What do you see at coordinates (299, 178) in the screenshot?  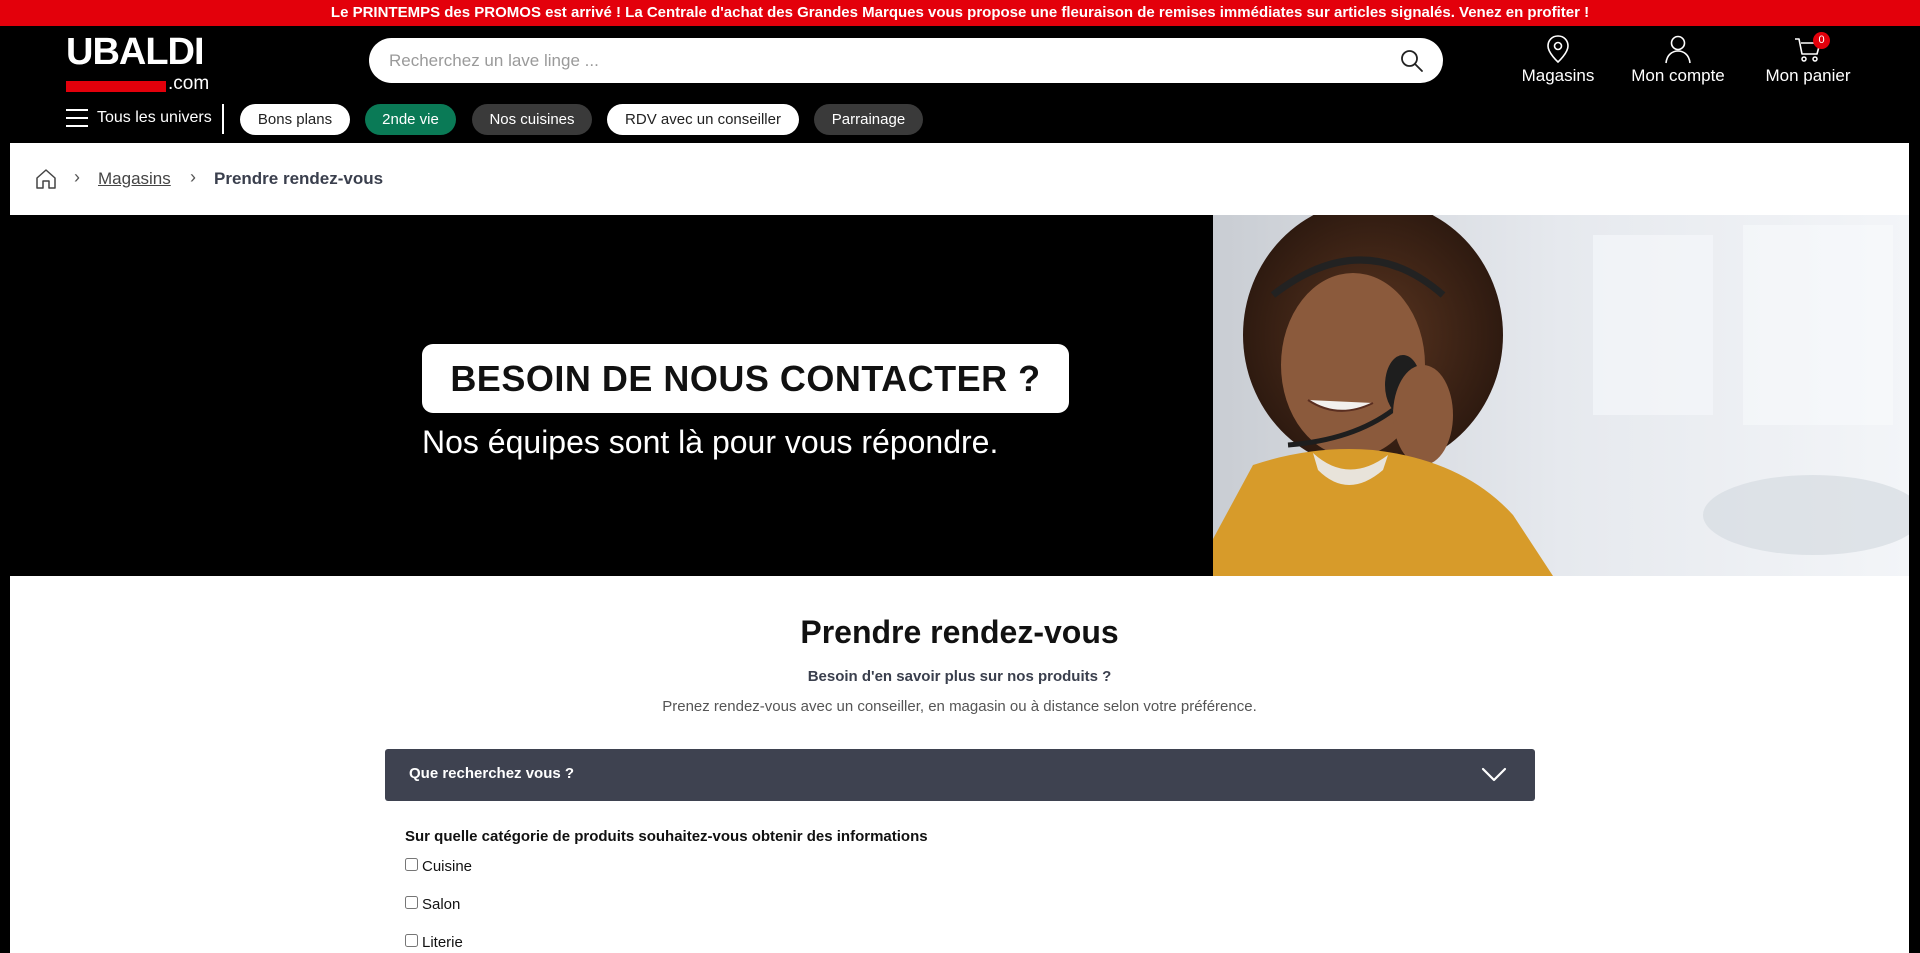 I see `breadcrumb-current: Prendre rendez-vous` at bounding box center [299, 178].